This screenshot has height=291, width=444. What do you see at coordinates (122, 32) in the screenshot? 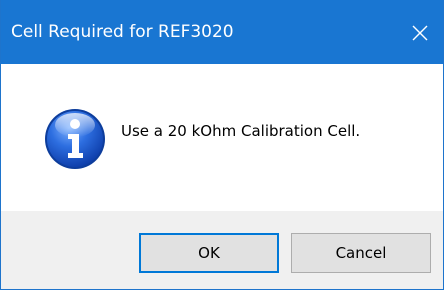
I see `dialog-title: Cell Required for REF3020` at bounding box center [122, 32].